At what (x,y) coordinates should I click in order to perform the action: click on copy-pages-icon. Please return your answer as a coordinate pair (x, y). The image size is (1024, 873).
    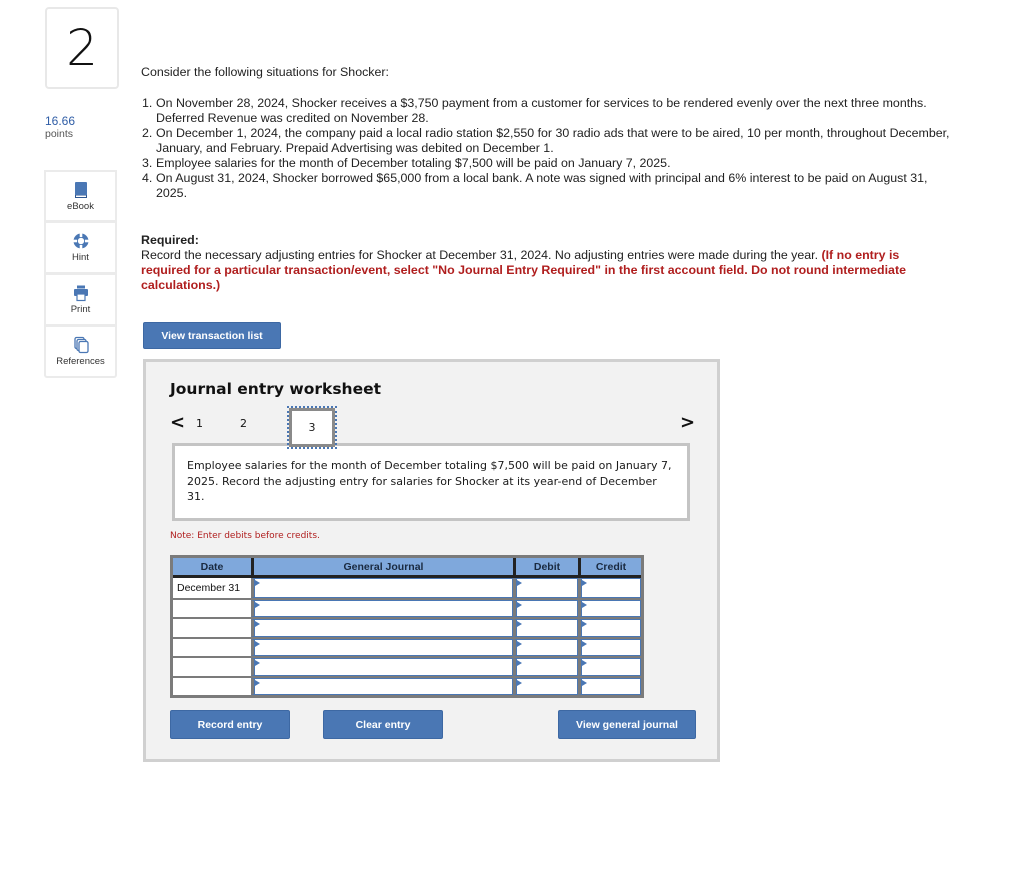
    Looking at the image, I should click on (81, 345).